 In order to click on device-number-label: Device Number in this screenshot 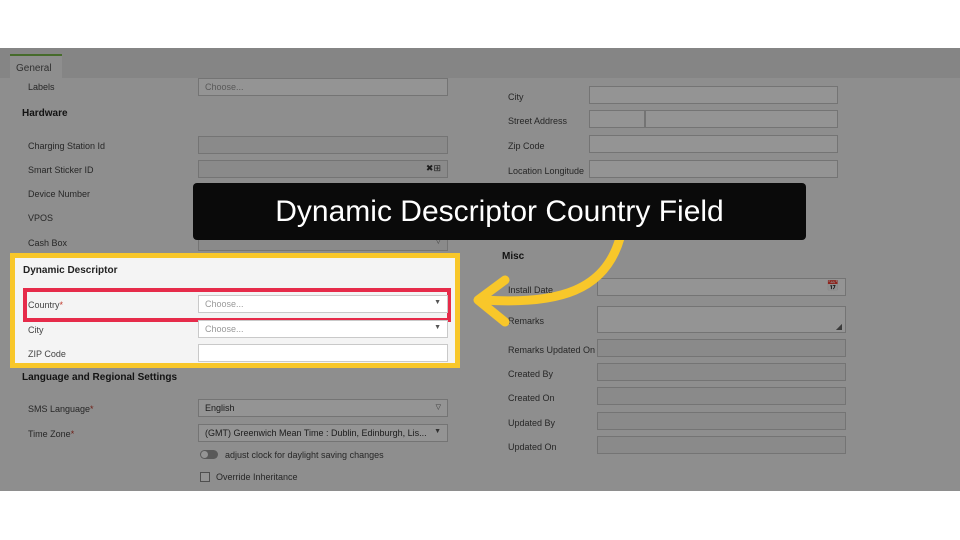, I will do `click(59, 194)`.